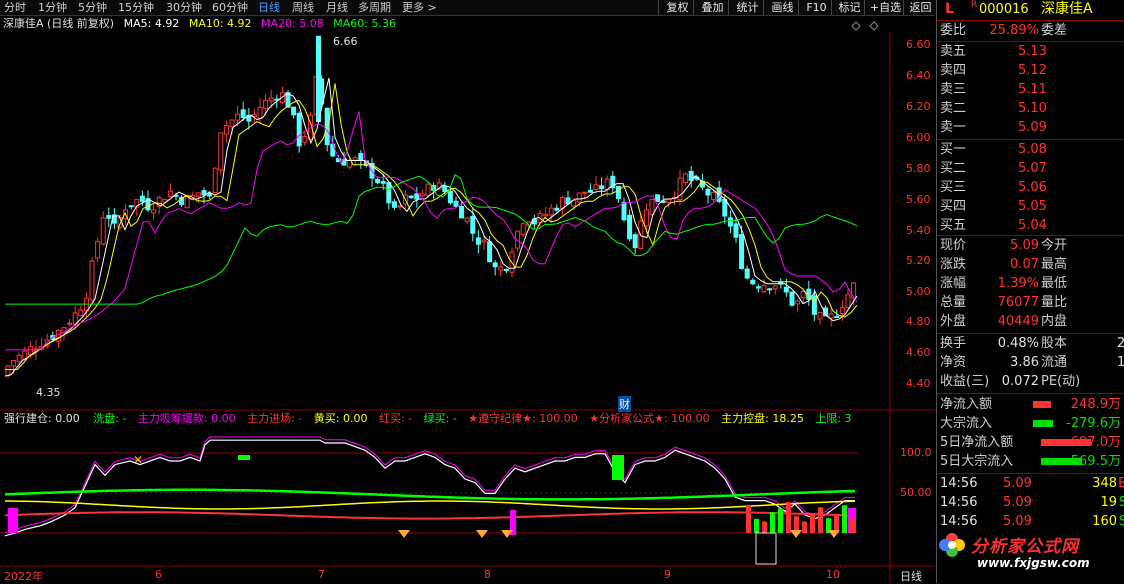  I want to click on bid-row: 买五 5.04, so click(1030, 225).